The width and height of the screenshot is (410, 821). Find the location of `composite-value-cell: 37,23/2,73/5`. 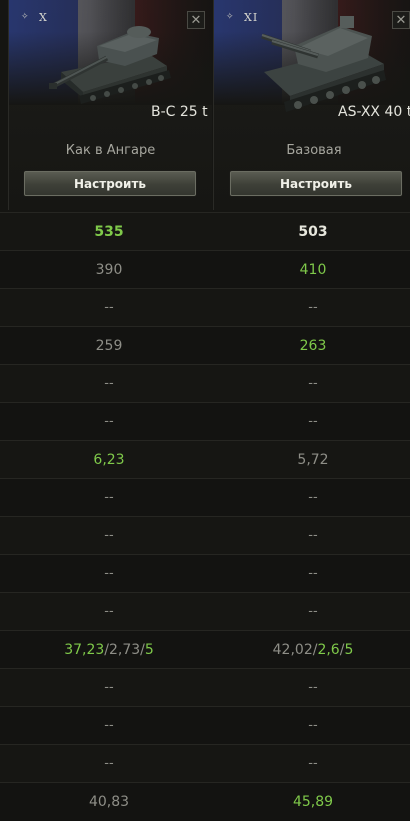

composite-value-cell: 37,23/2,73/5 is located at coordinates (109, 650).